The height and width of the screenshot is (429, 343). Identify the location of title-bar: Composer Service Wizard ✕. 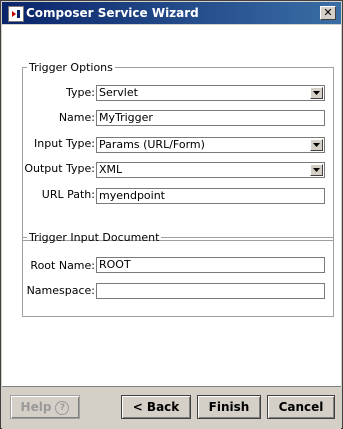
(171, 13).